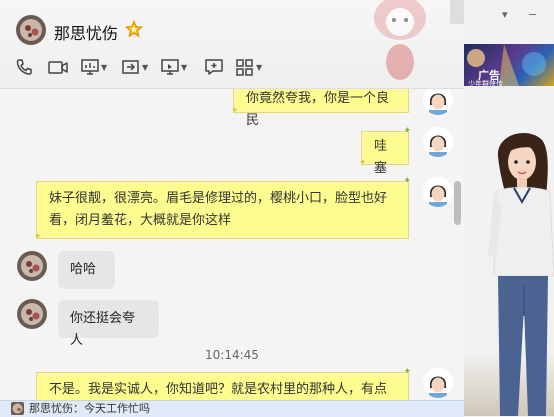 The height and width of the screenshot is (417, 554). What do you see at coordinates (318, 109) in the screenshot?
I see `message-text: 你竟然夸我，你是一个良民` at bounding box center [318, 109].